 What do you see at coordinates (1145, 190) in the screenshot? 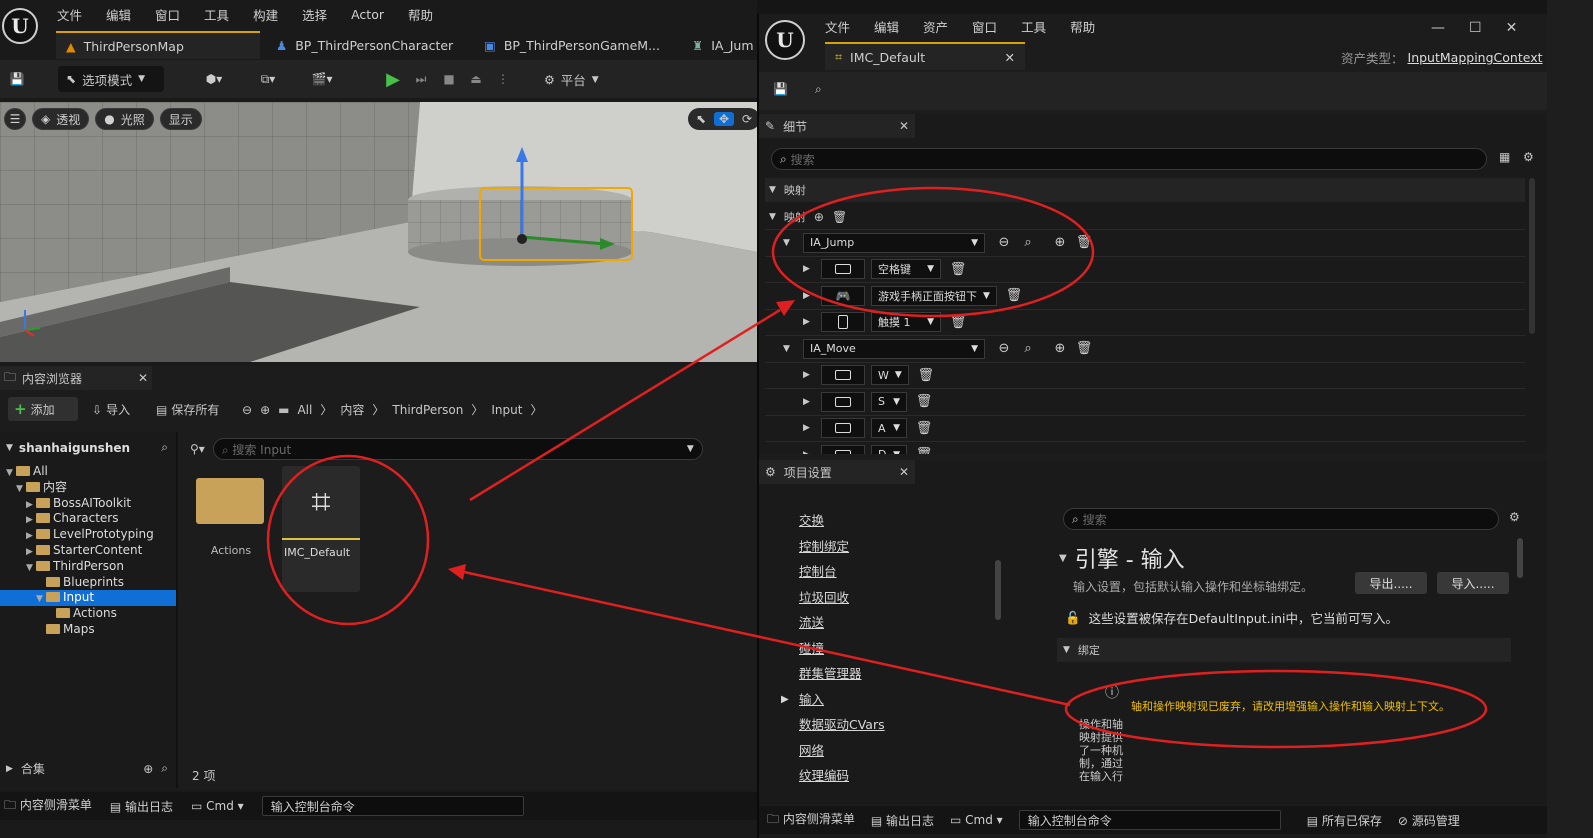
I see `section-mapping-header: ▼ 映射` at bounding box center [1145, 190].